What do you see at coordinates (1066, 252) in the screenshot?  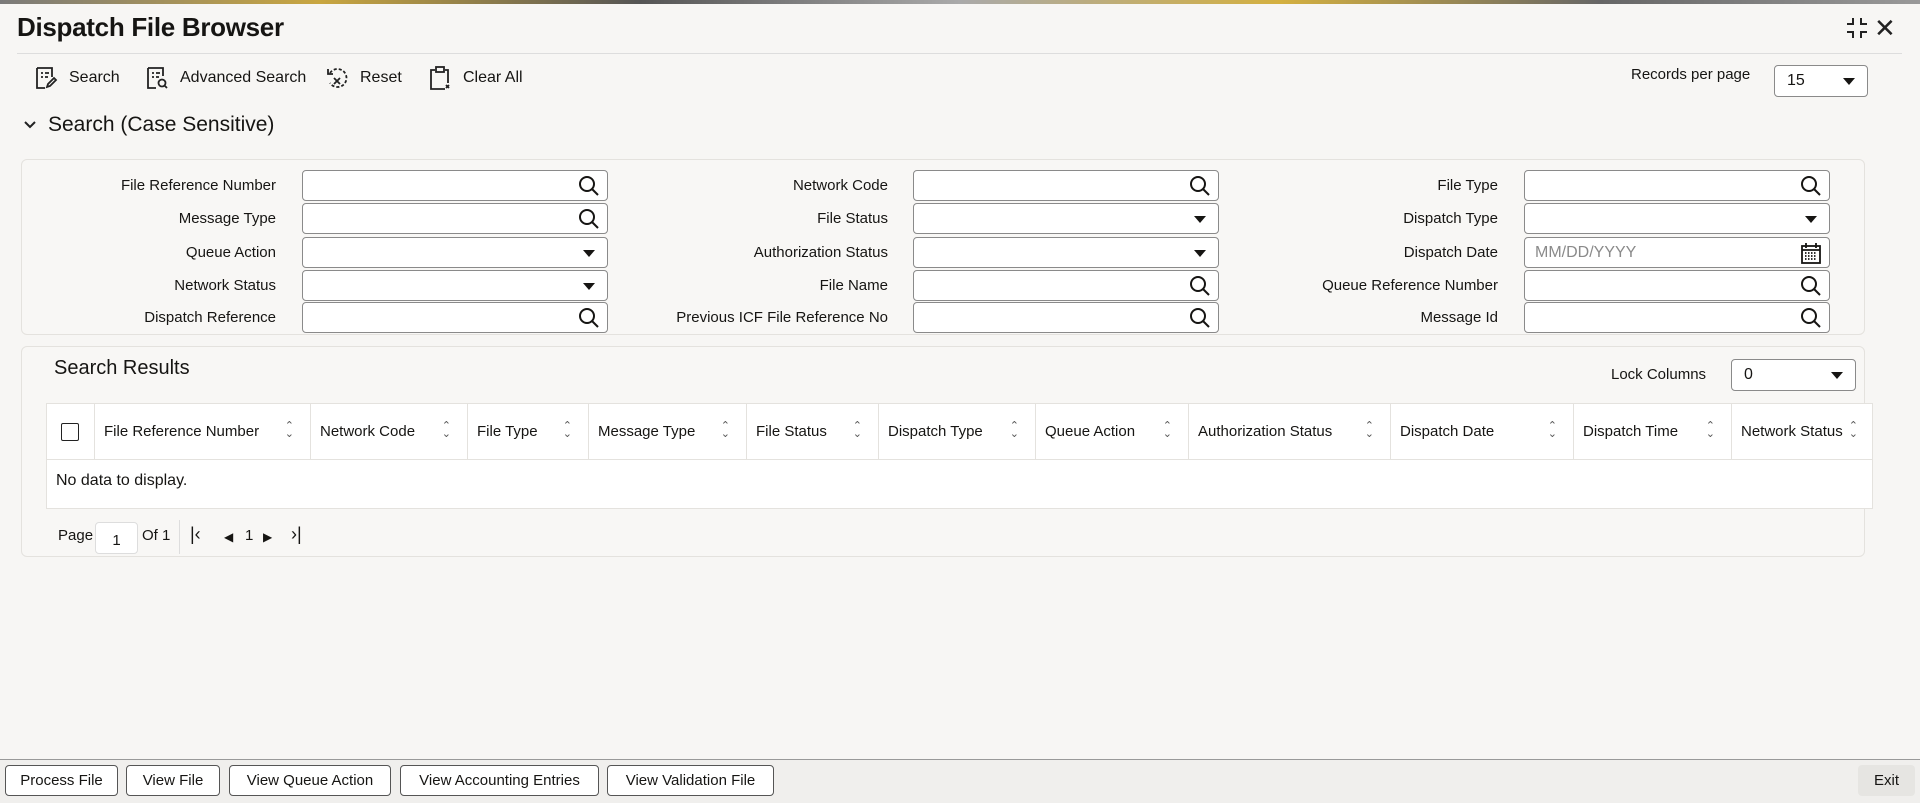 I see `authorization-status-select` at bounding box center [1066, 252].